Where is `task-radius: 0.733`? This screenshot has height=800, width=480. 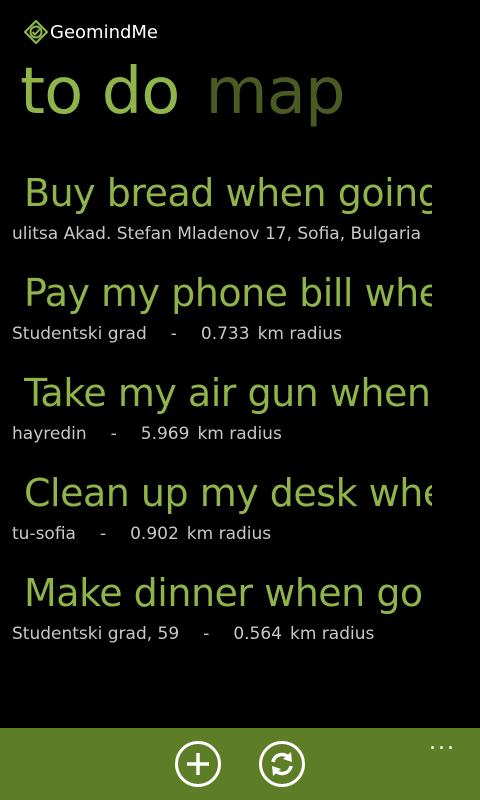 task-radius: 0.733 is located at coordinates (225, 334).